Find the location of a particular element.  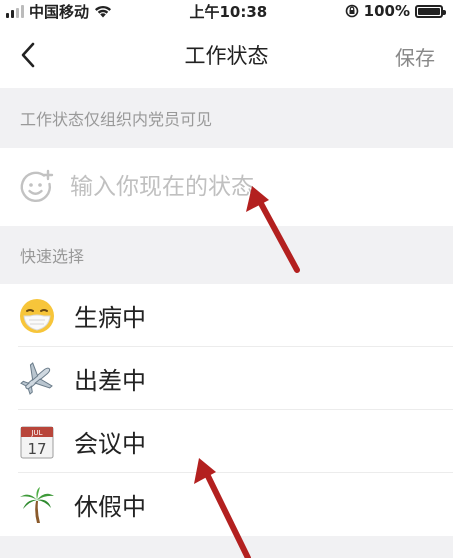

calendar-emoji-icon: JUL 17 is located at coordinates (37, 442).